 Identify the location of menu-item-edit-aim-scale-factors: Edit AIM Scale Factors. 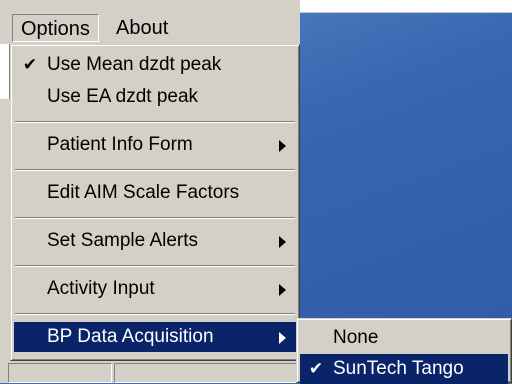
(155, 193).